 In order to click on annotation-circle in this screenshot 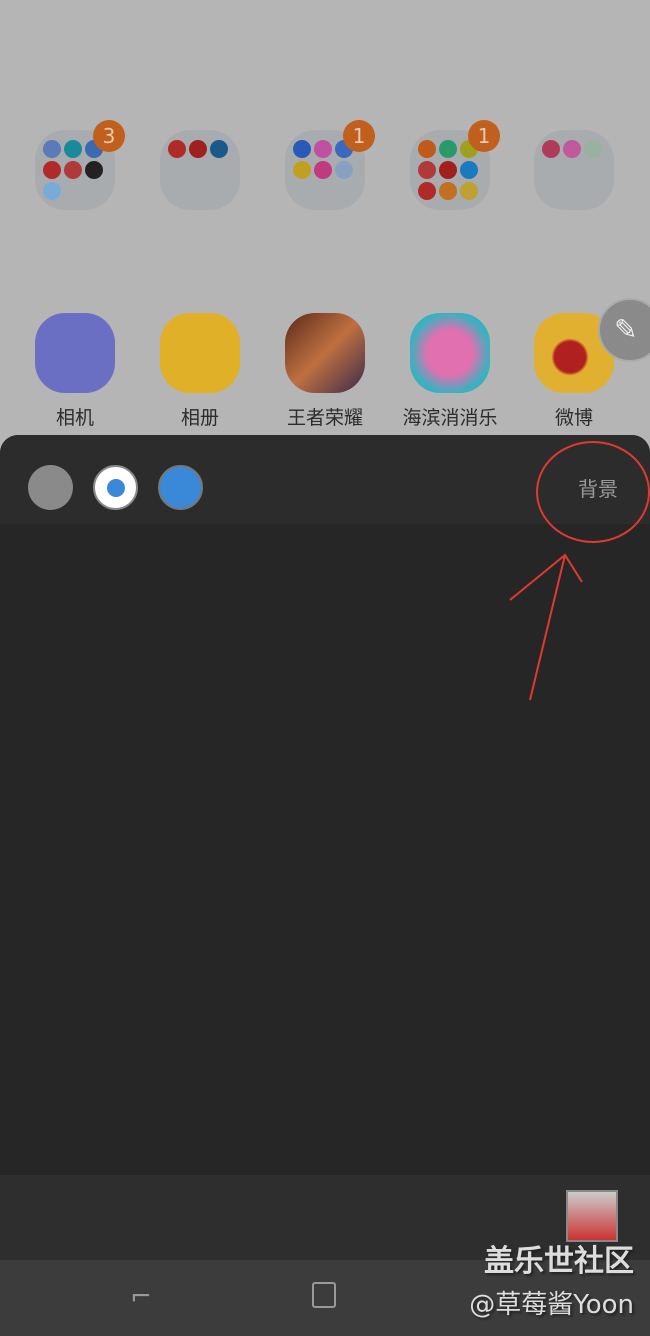, I will do `click(593, 492)`.